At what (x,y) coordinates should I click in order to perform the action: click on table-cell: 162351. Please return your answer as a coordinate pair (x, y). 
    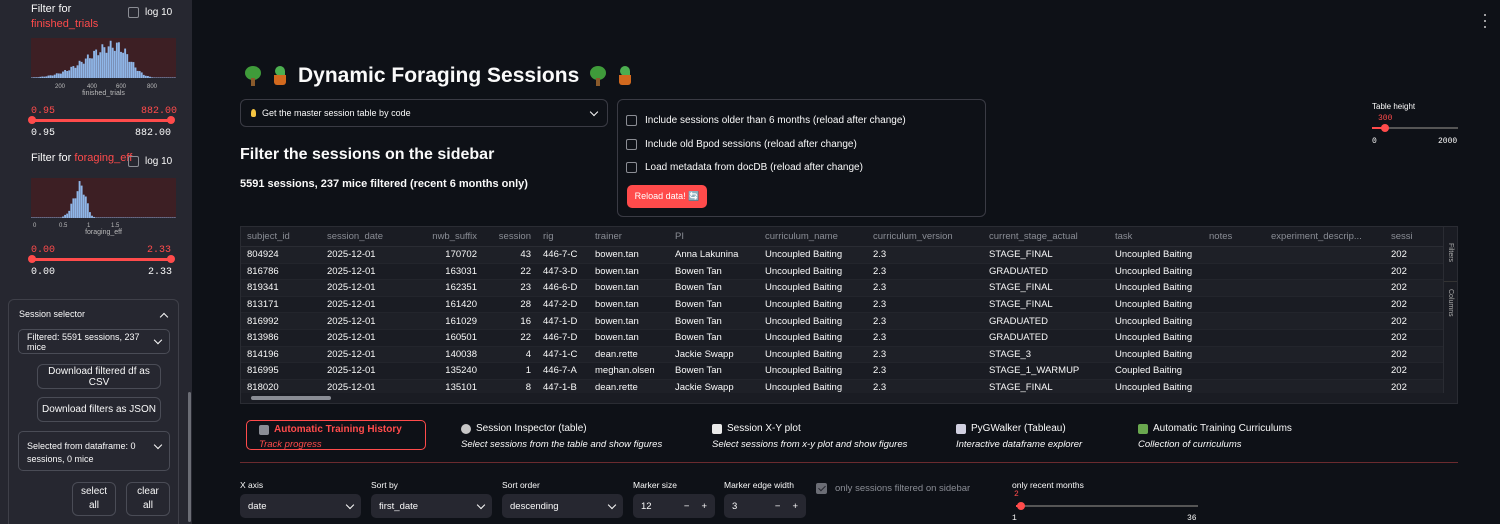
    Looking at the image, I should click on (445, 287).